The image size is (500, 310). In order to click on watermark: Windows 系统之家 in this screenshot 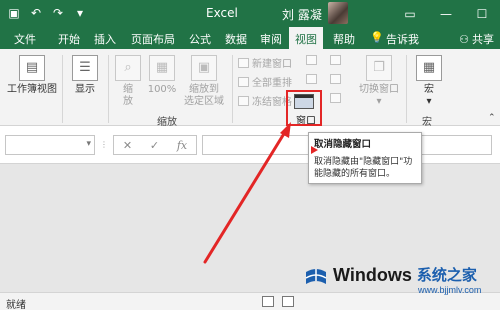, I will do `click(390, 275)`.